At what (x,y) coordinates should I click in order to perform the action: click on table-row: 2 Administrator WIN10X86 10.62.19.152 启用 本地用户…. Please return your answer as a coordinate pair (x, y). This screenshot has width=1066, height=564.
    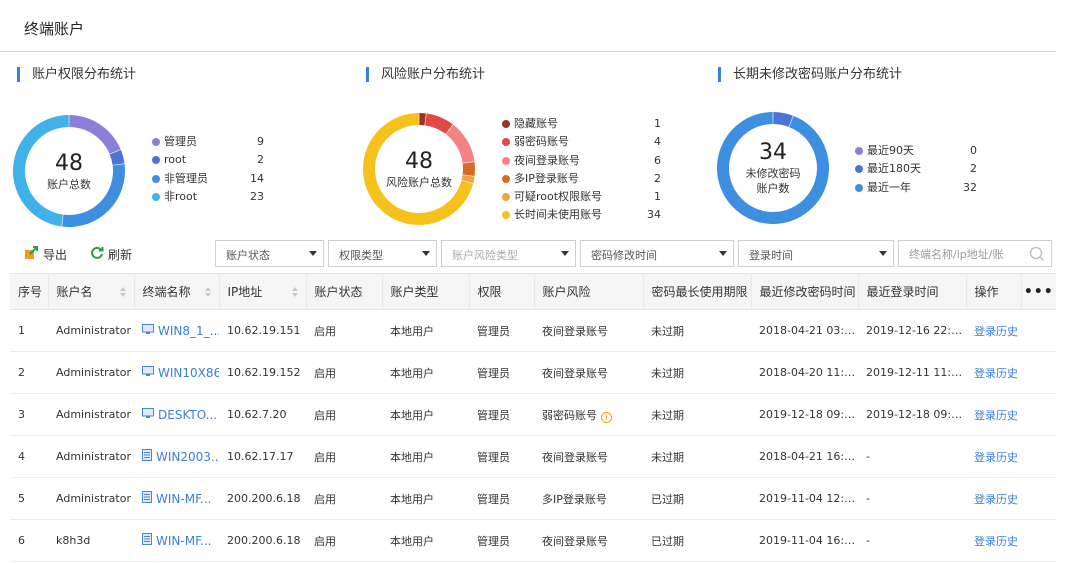
    Looking at the image, I should click on (533, 372).